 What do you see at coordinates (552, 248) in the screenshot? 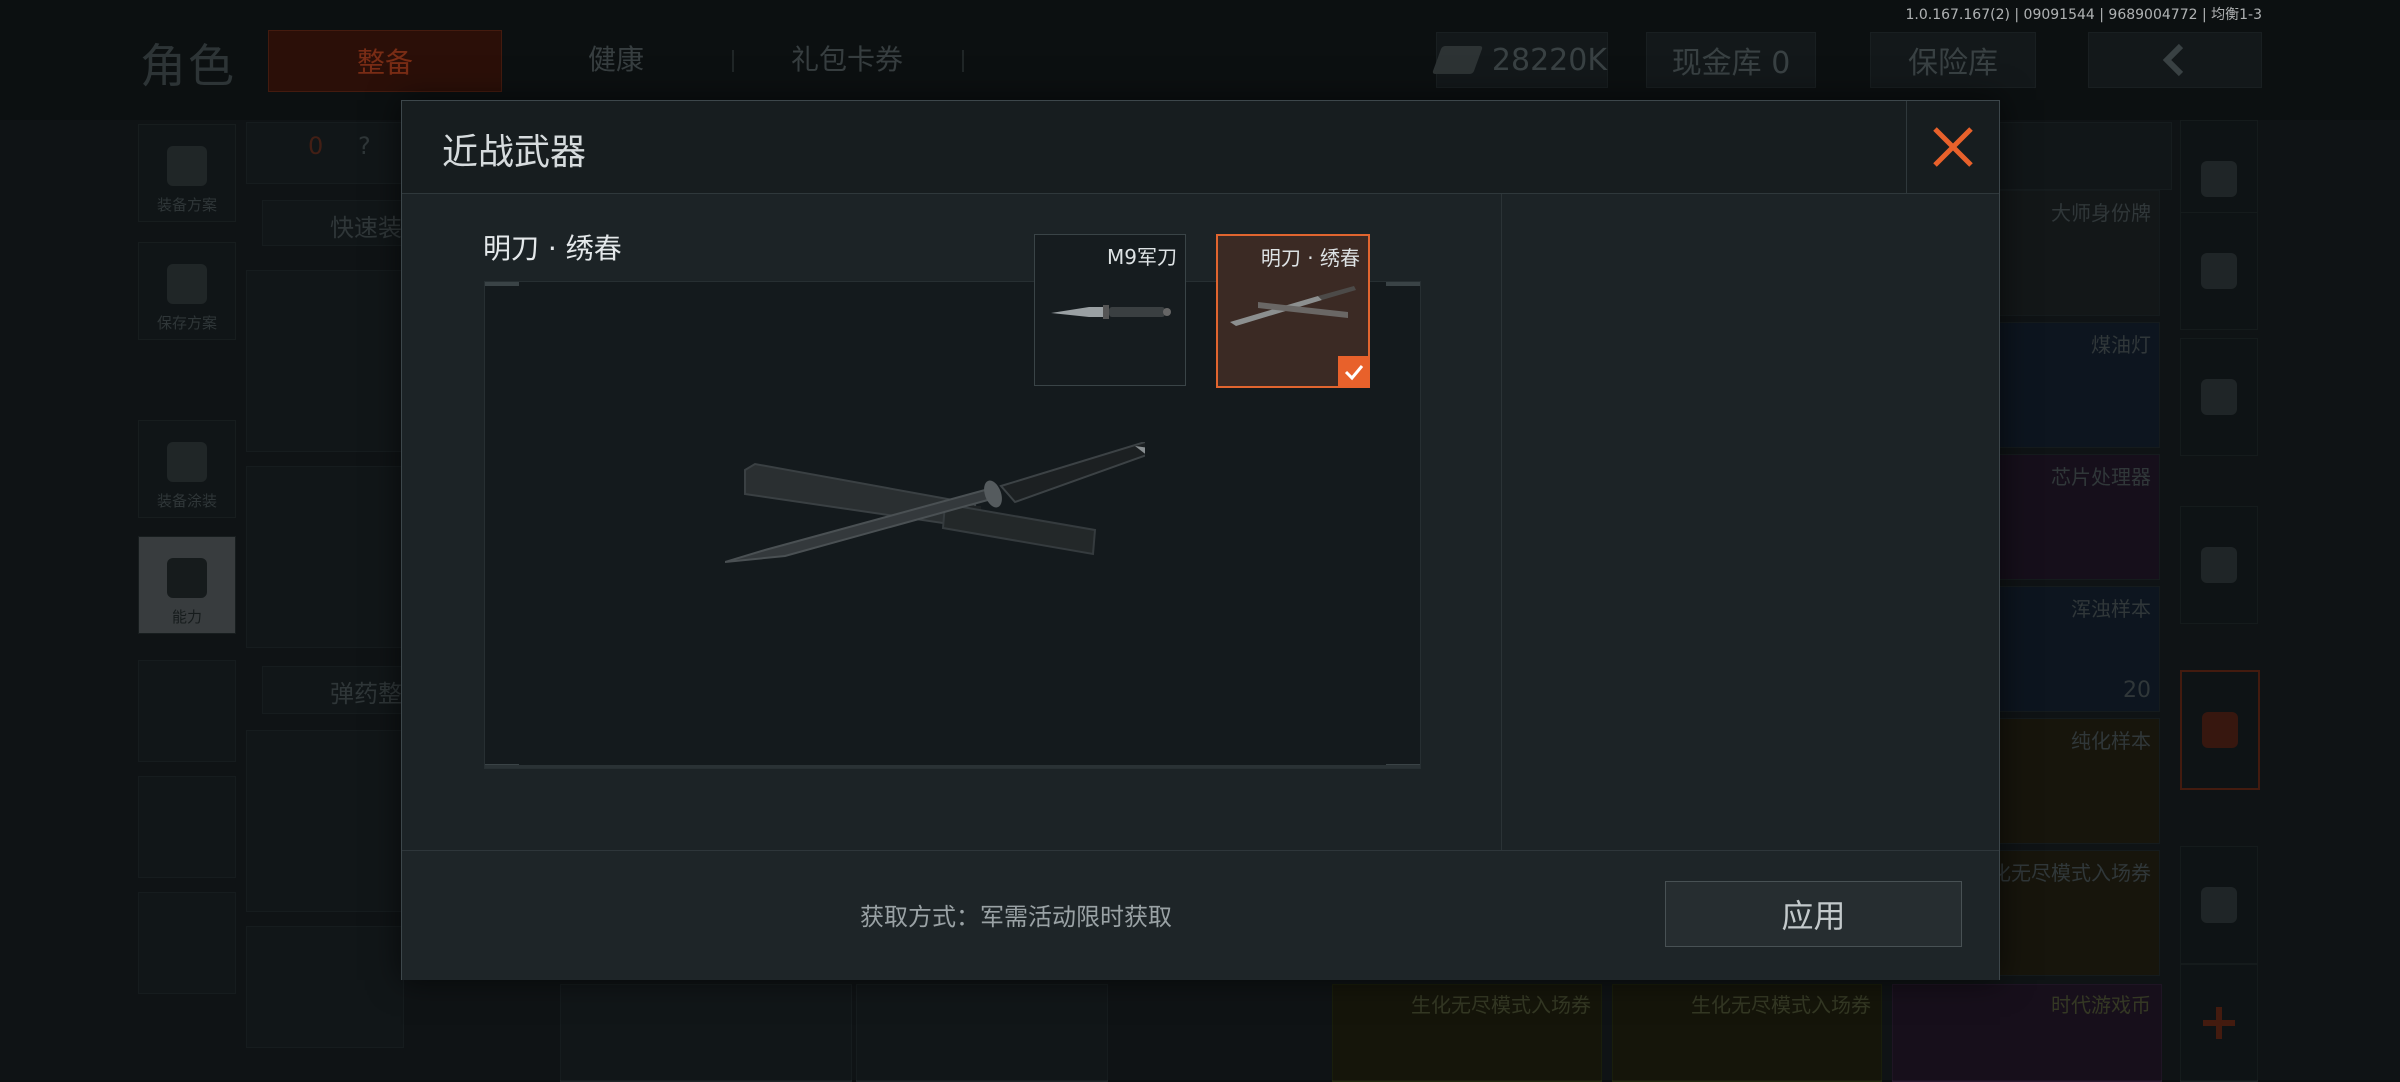
I see `selected-weapon-name: 明刀 · 绣春` at bounding box center [552, 248].